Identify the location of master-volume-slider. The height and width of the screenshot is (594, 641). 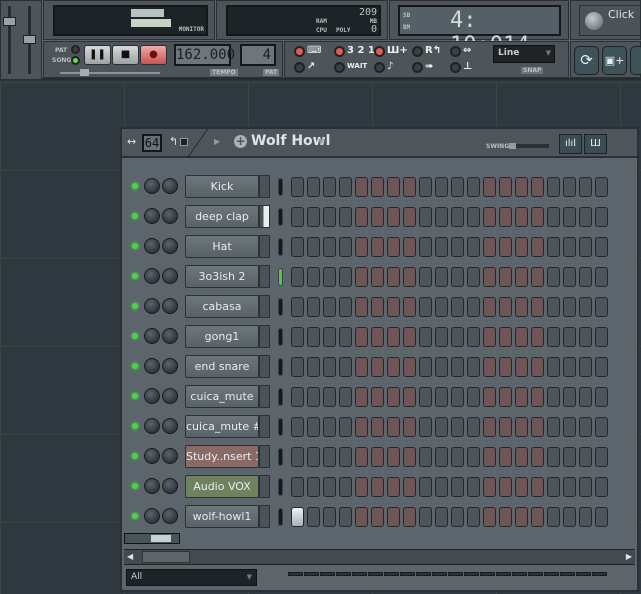
(9, 21).